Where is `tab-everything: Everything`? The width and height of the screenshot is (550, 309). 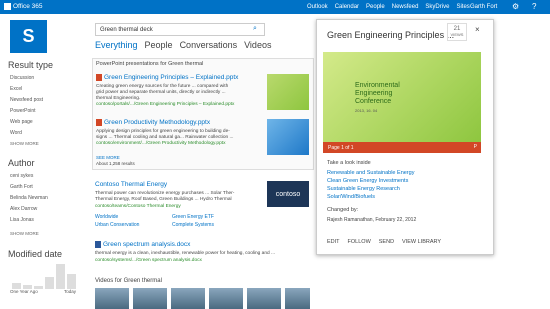 tab-everything: Everything is located at coordinates (116, 45).